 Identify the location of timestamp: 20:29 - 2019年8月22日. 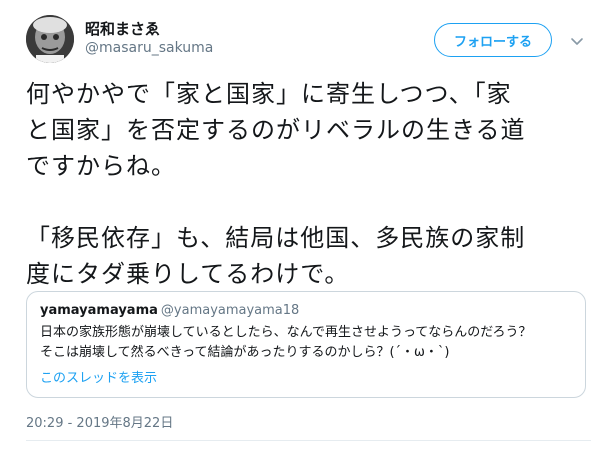
(99, 421).